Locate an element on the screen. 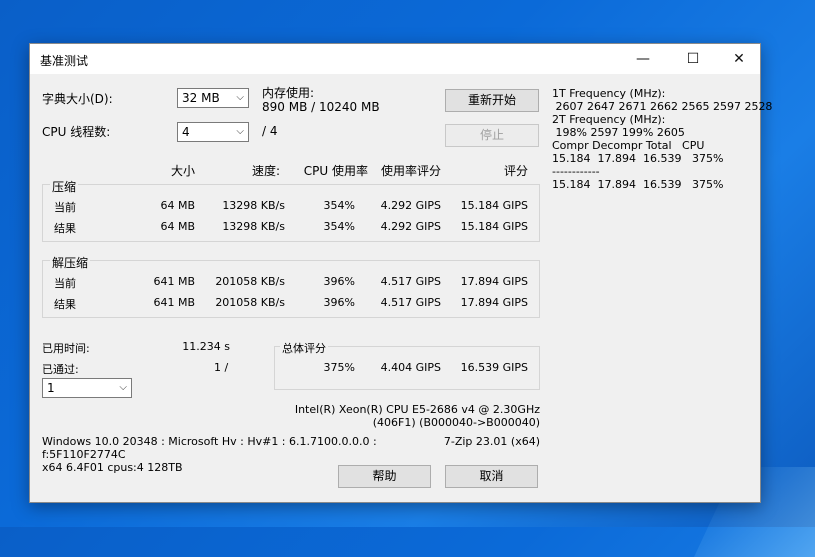  total-rating: 16.539 GIPS is located at coordinates (494, 367).